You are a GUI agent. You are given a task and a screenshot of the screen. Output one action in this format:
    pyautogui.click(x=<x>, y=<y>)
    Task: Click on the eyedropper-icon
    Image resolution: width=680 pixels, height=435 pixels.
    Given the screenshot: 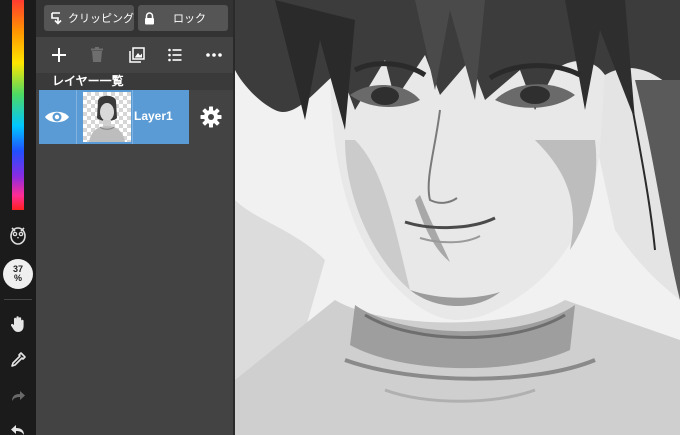 What is the action you would take?
    pyautogui.click(x=18, y=360)
    